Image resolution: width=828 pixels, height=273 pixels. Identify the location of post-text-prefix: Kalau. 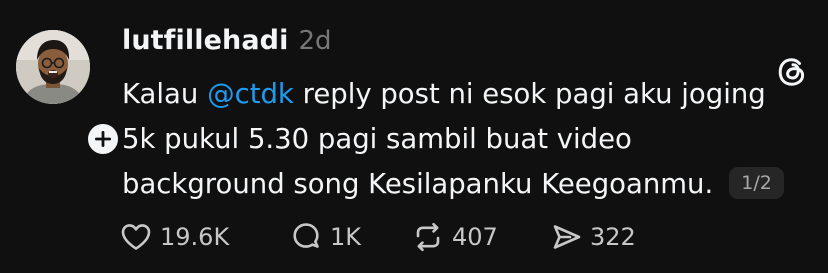
(165, 94).